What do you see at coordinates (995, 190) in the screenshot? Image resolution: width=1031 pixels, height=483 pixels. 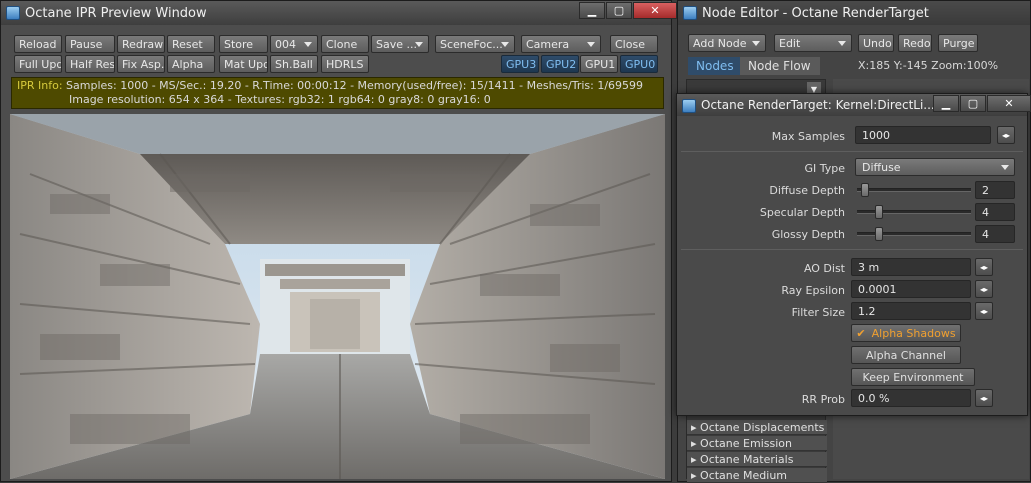 I see `diffuse-depth-field: 2` at bounding box center [995, 190].